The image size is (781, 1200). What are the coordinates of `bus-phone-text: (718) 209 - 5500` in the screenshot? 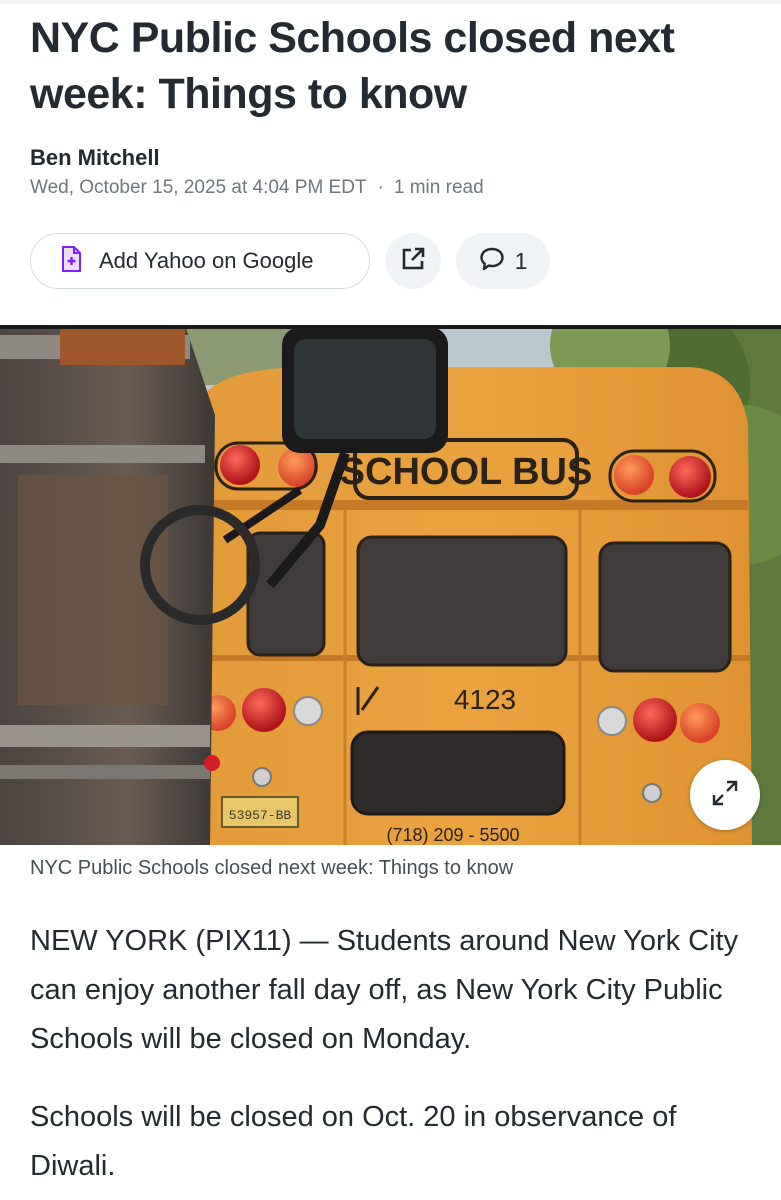 It's located at (452, 835).